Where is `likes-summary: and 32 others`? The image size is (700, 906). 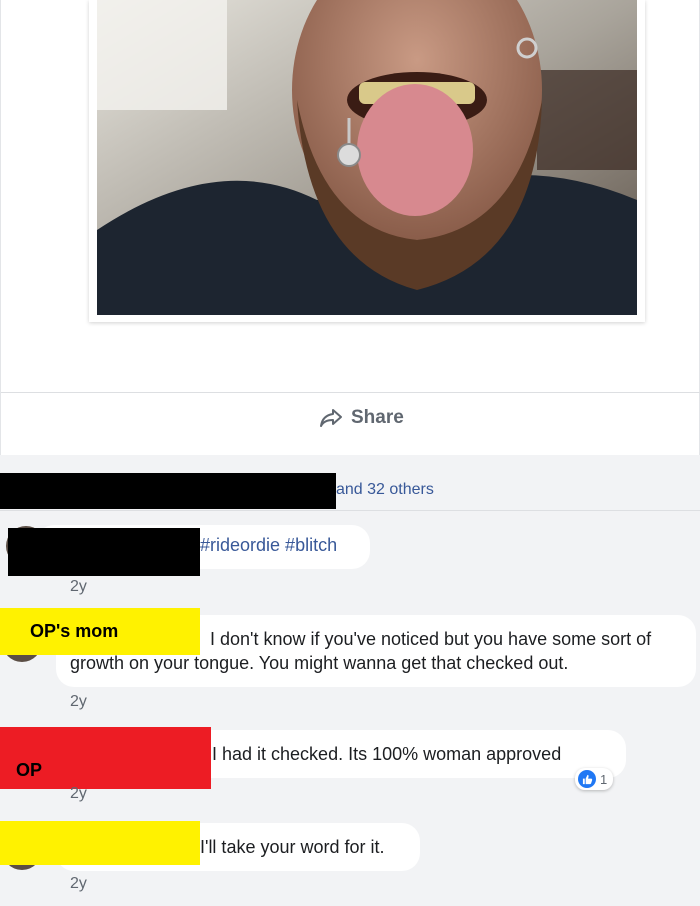
likes-summary: and 32 others is located at coordinates (350, 487).